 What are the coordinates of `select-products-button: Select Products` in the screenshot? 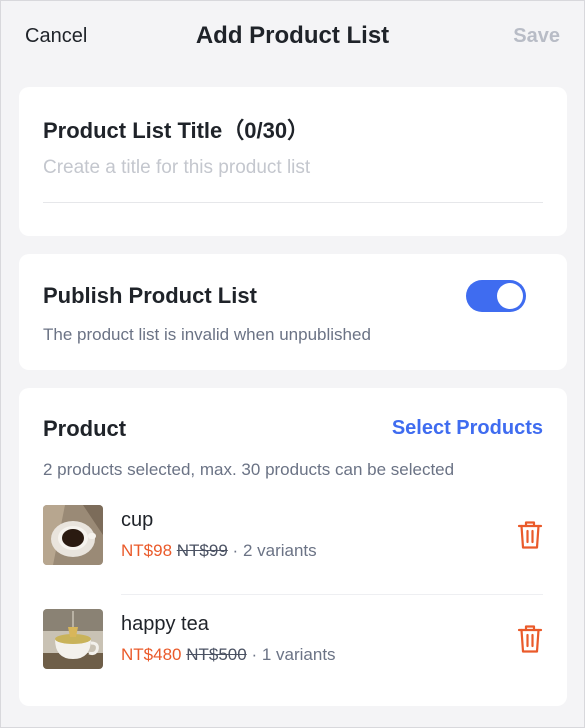 It's located at (467, 428).